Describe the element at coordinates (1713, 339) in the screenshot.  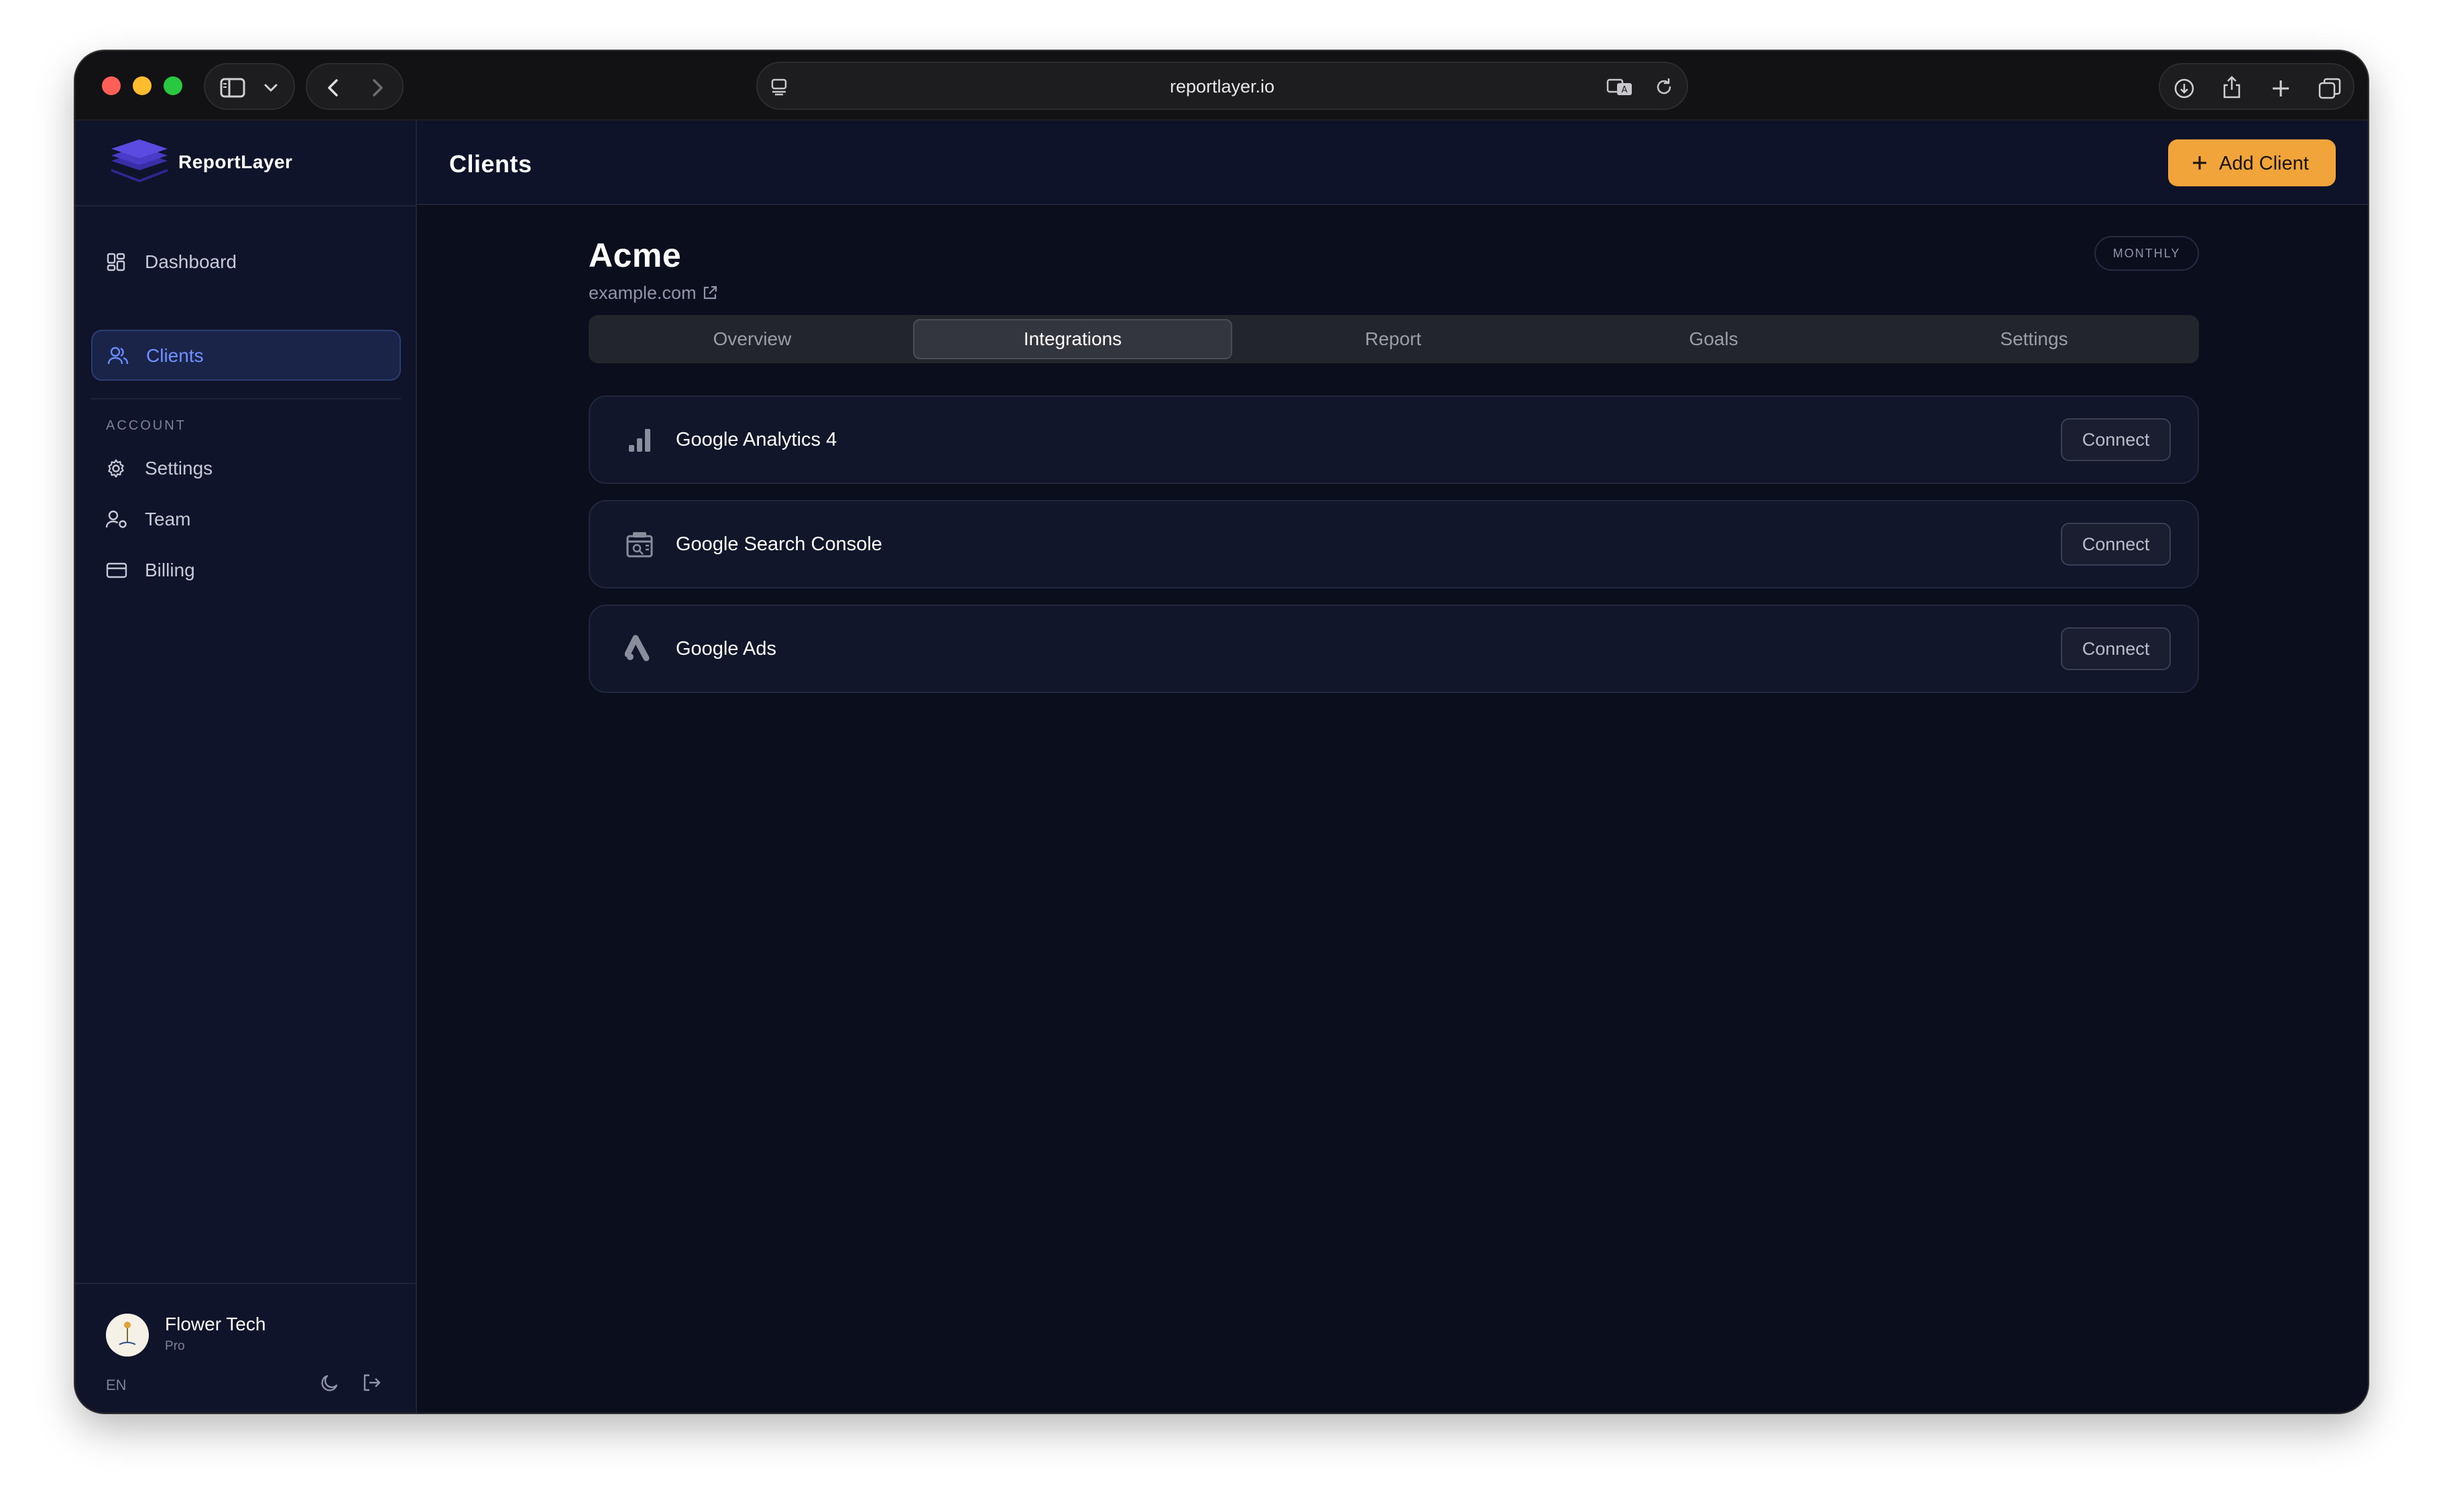
I see `tab-goals: Goals` at that location.